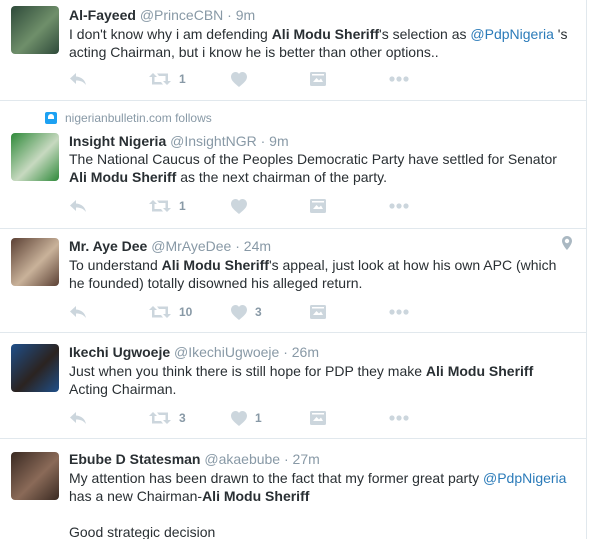 The image size is (593, 539). What do you see at coordinates (258, 312) in the screenshot?
I see `likes-count: 3` at bounding box center [258, 312].